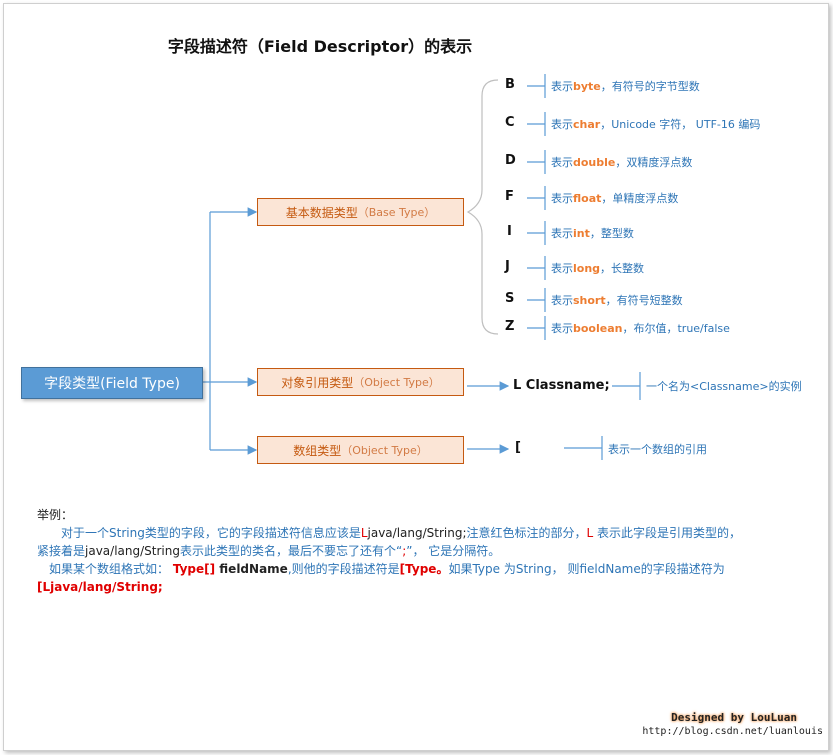 This screenshot has height=755, width=833. I want to click on base-type-desc: 表示float，单精度浮点数, so click(615, 198).